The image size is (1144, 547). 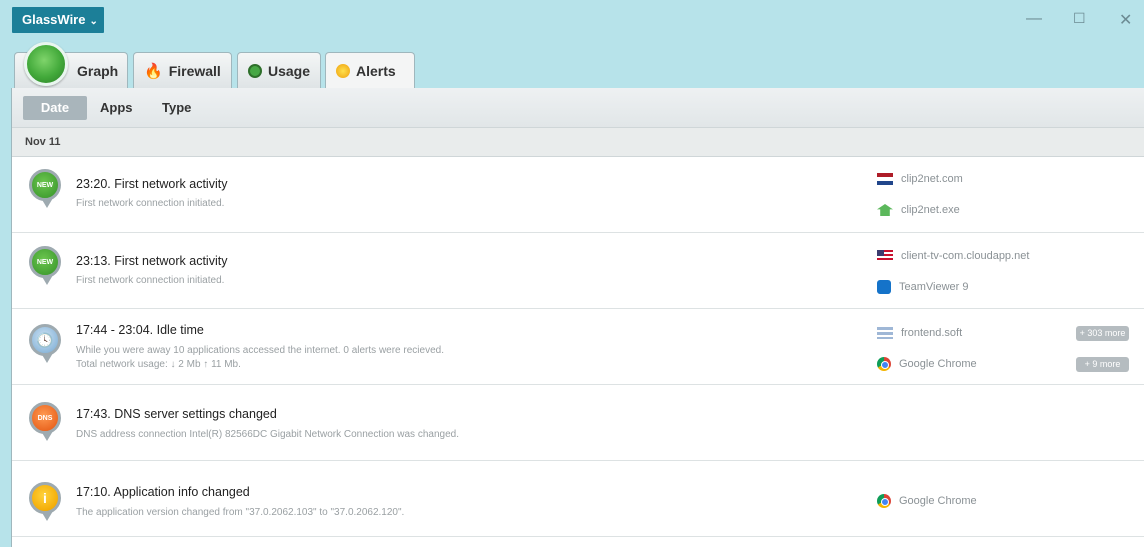 I want to click on alert-app-name: clip2net.exe, so click(x=930, y=210).